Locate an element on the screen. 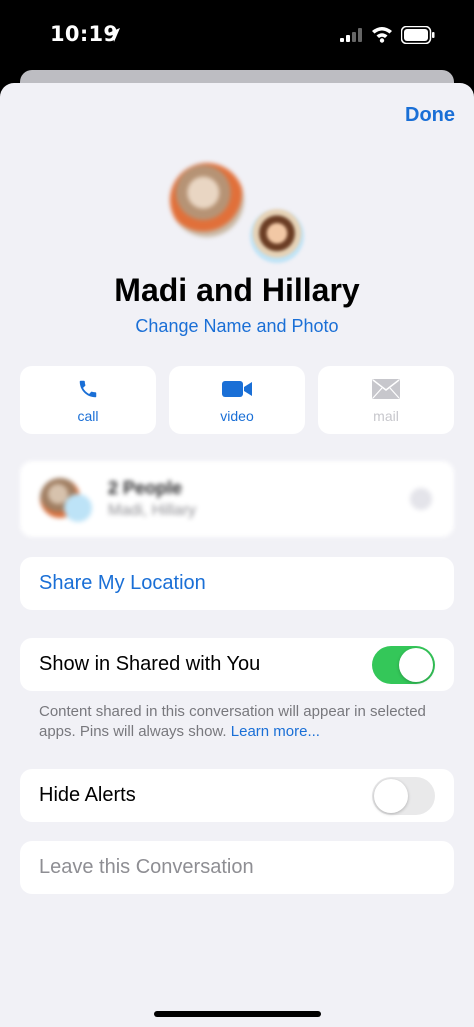  shared-with-you-row: Show in Shared with You is located at coordinates (237, 664).